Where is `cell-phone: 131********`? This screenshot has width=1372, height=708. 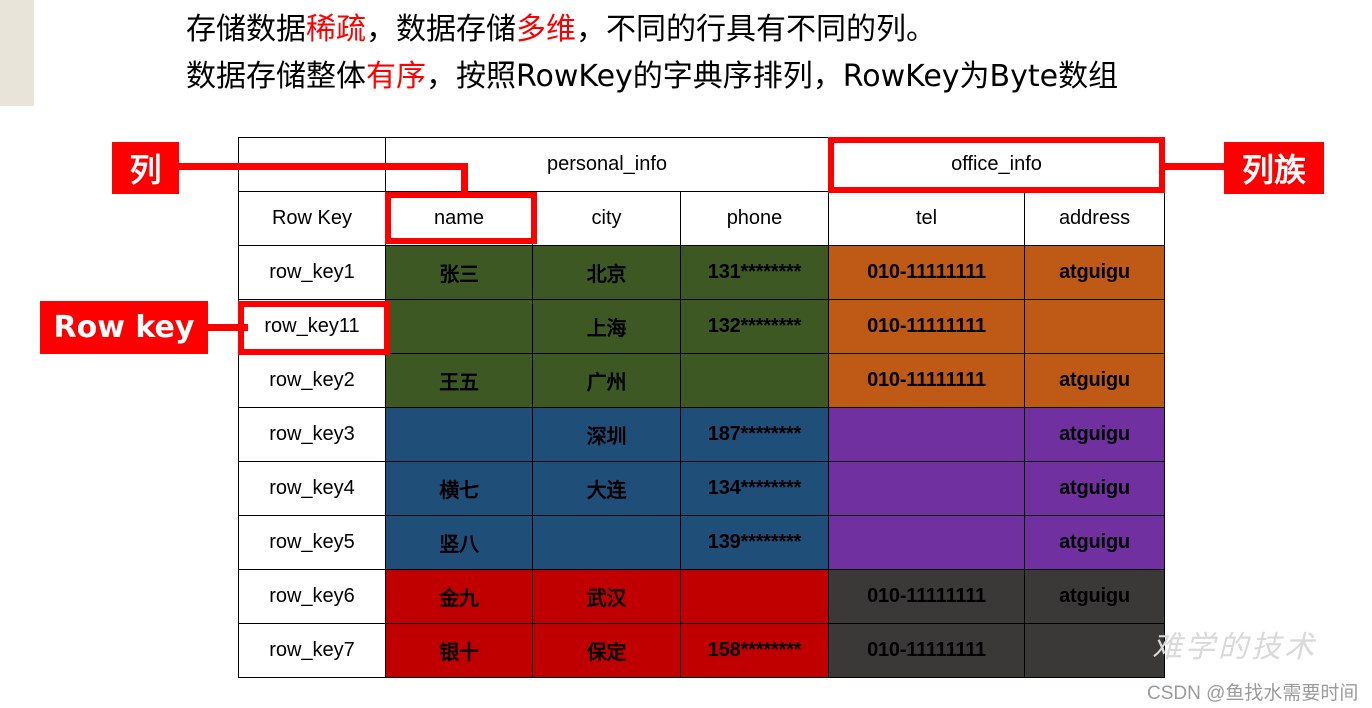
cell-phone: 131******** is located at coordinates (754, 272).